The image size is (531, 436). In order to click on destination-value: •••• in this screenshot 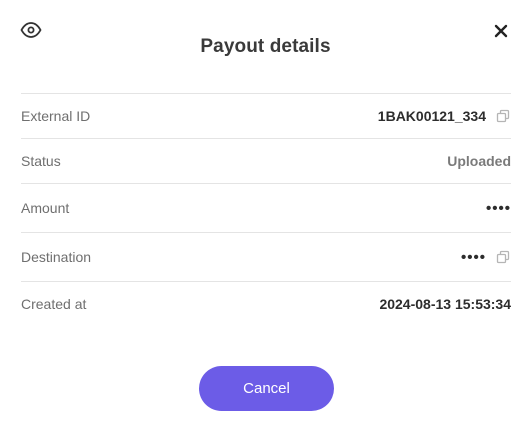, I will do `click(473, 257)`.